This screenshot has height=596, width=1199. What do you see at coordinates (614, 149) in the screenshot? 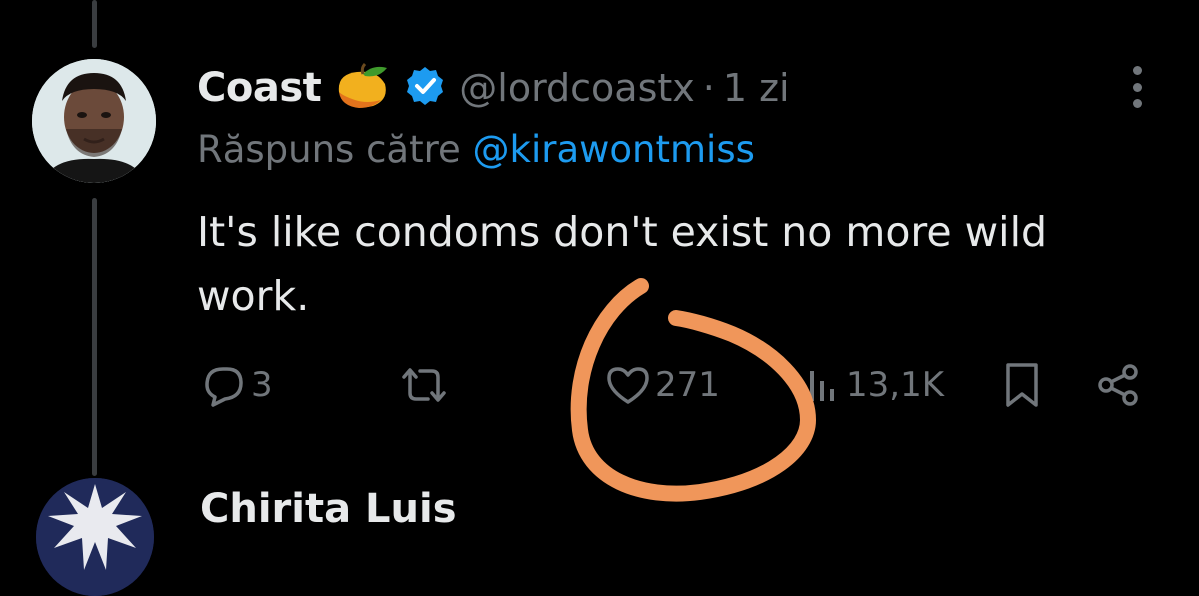
I see `reply-mention-link: @kirawontmiss` at bounding box center [614, 149].